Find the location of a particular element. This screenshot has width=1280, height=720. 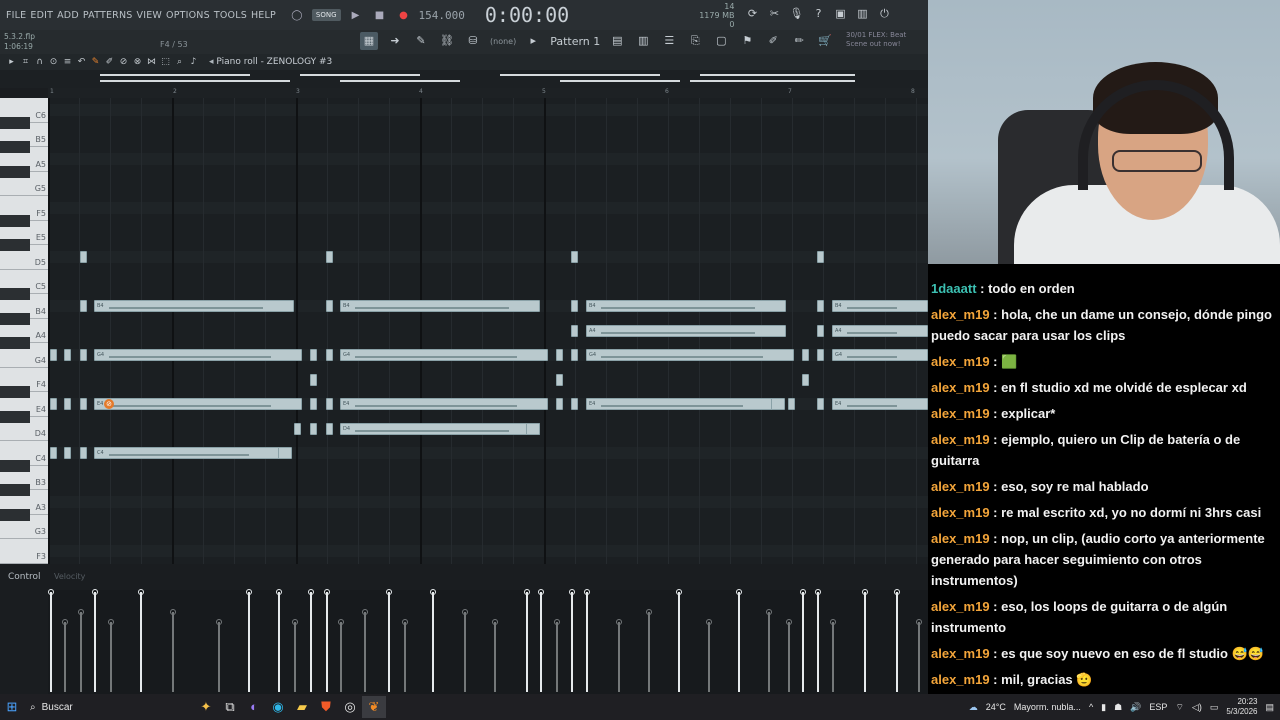

notifications-icon: ▤ is located at coordinates (1269, 707).